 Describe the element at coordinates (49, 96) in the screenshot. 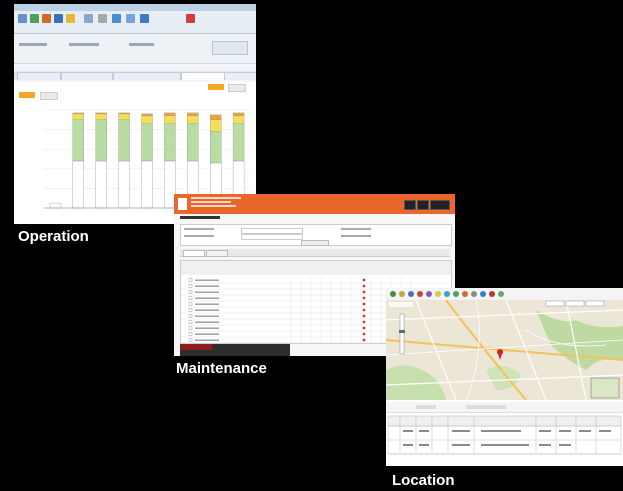

I see `operation-grey-button` at that location.